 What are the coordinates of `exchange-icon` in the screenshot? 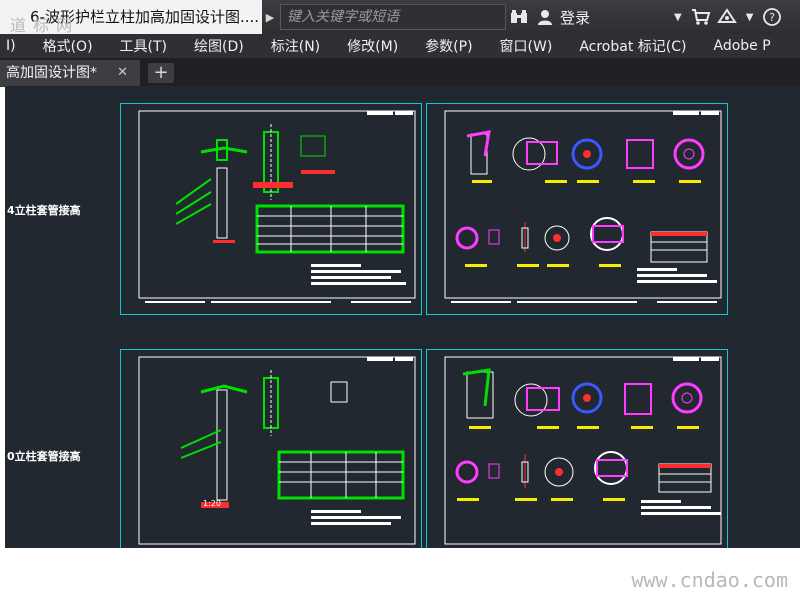 It's located at (727, 17).